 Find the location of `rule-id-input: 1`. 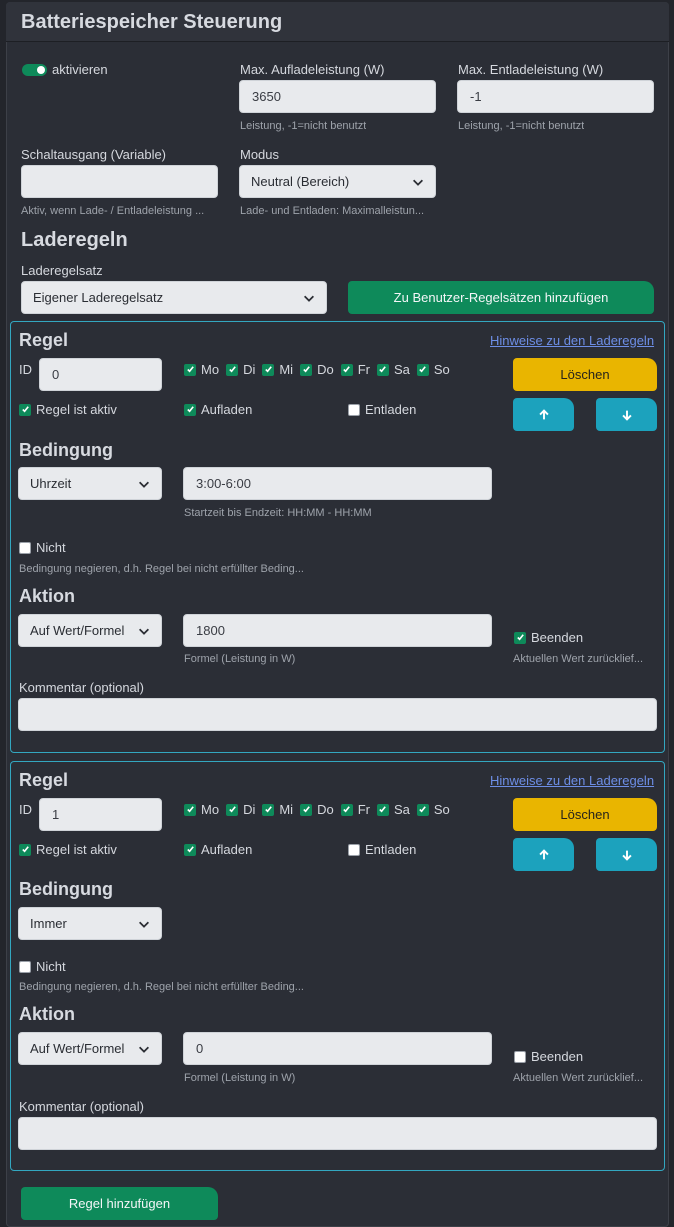

rule-id-input: 1 is located at coordinates (100, 814).